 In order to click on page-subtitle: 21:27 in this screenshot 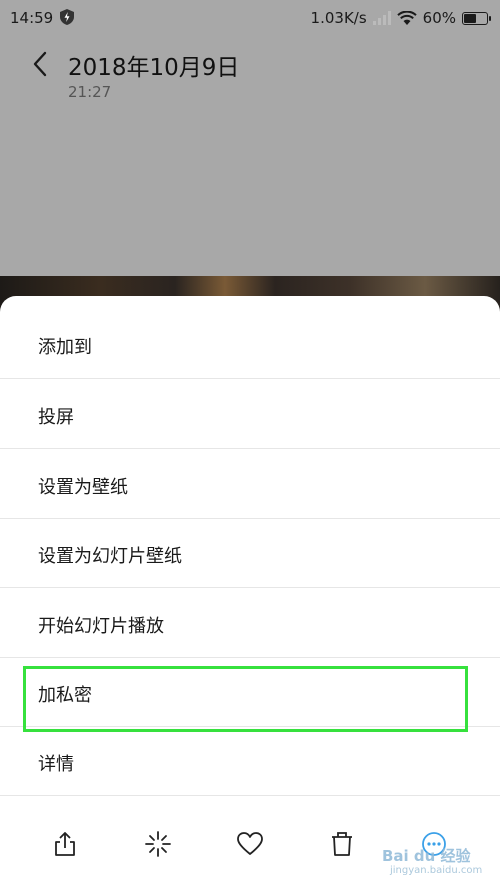, I will do `click(90, 92)`.